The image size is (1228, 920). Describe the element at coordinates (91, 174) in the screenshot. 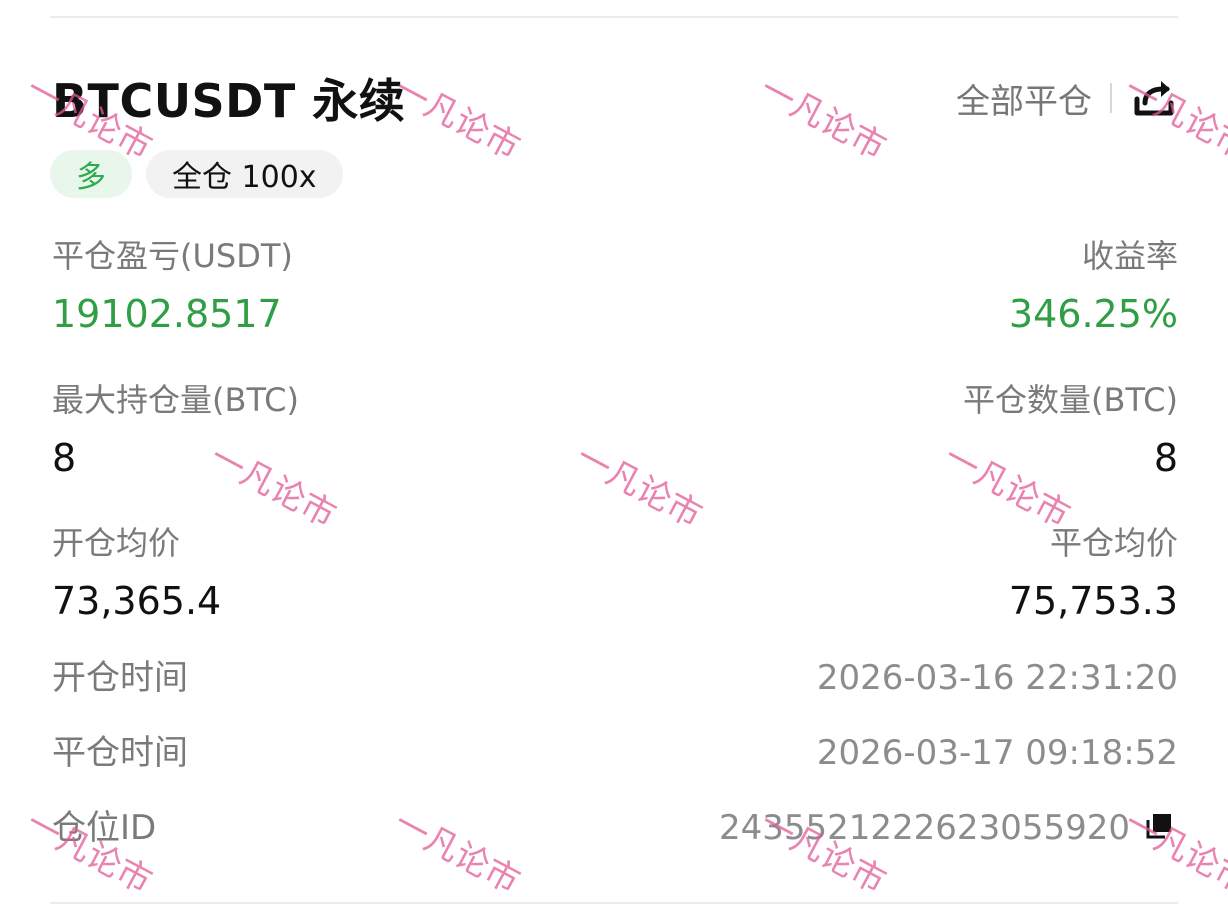

I see `side-badge: 多` at that location.